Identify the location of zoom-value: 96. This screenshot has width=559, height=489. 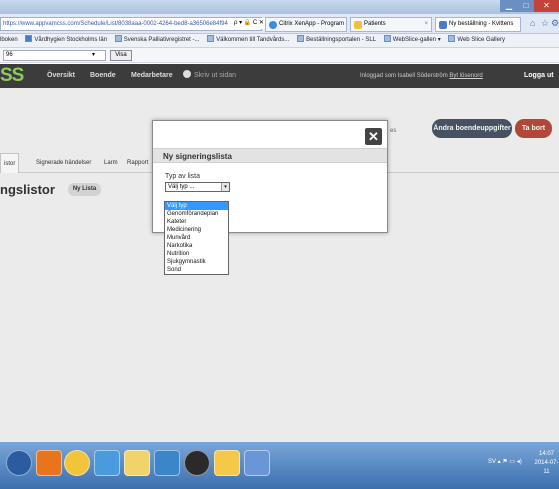
(9, 55).